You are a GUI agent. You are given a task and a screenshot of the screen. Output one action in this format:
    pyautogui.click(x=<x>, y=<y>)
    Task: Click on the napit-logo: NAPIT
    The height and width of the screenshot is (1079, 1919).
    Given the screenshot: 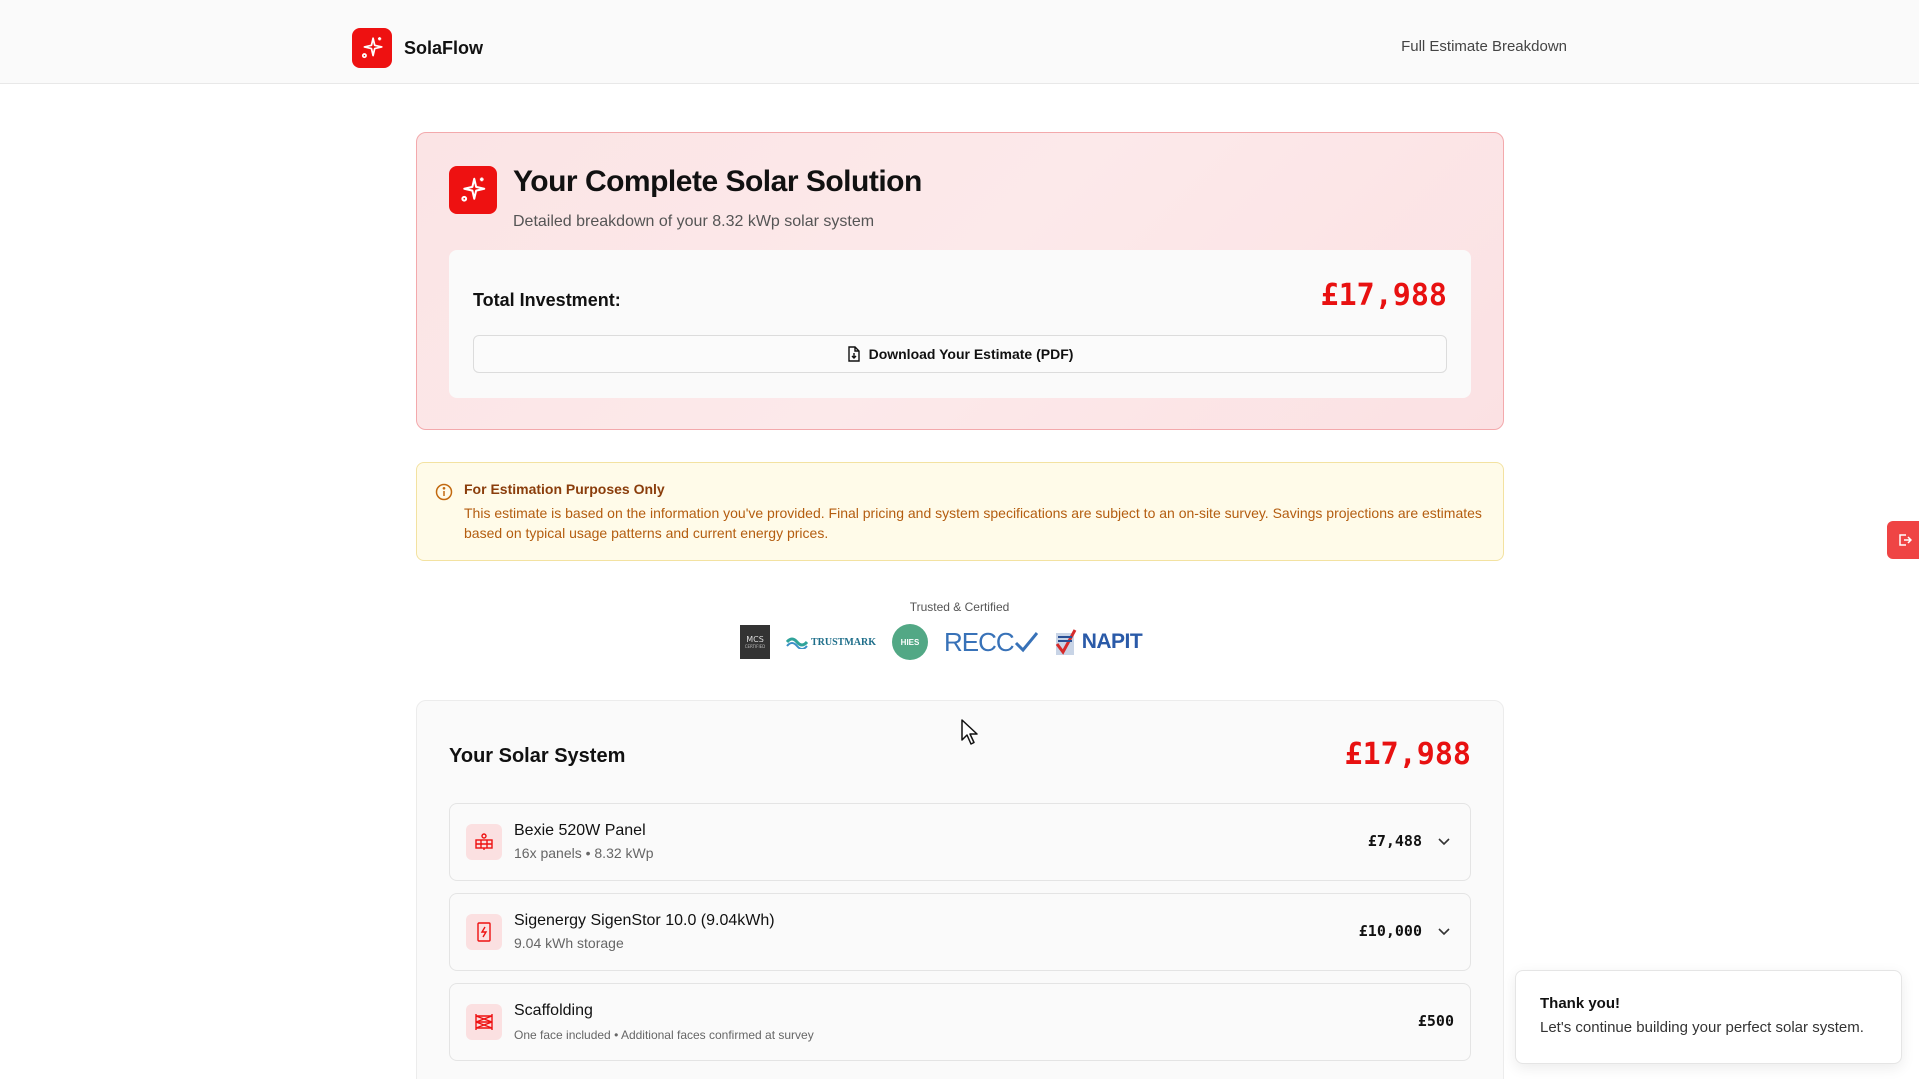 What is the action you would take?
    pyautogui.click(x=1098, y=642)
    